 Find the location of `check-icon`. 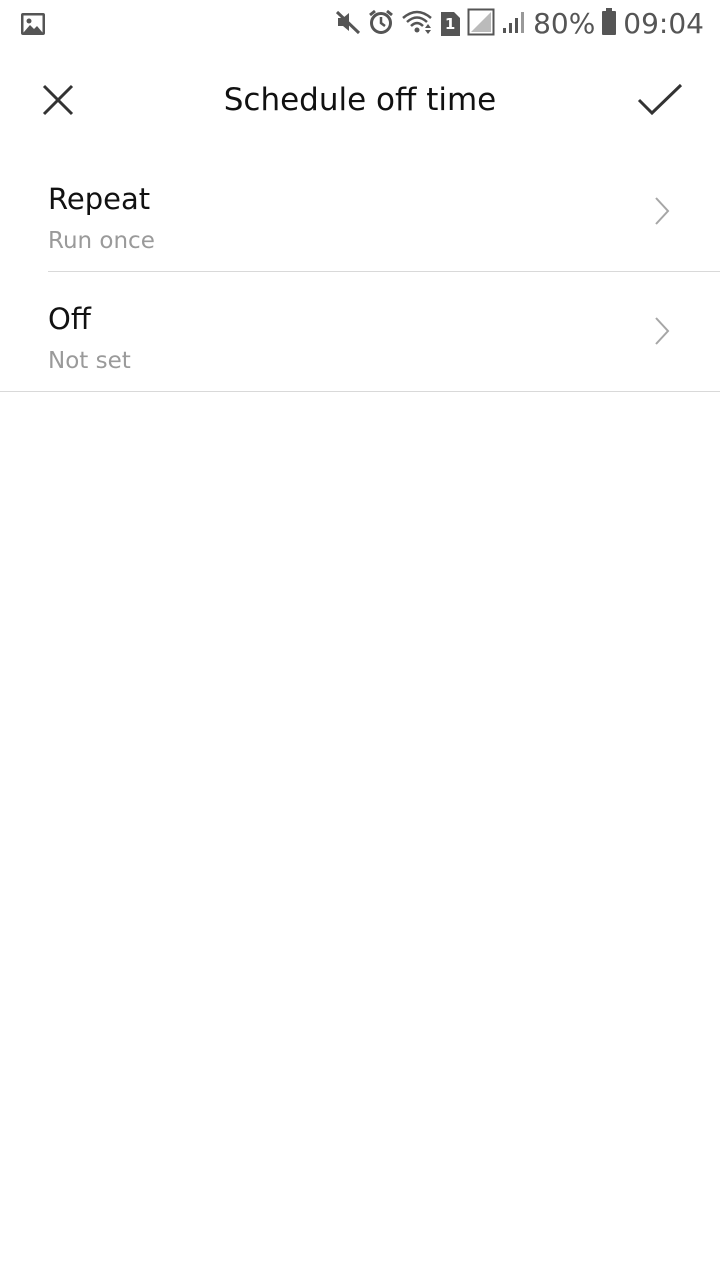

check-icon is located at coordinates (660, 99).